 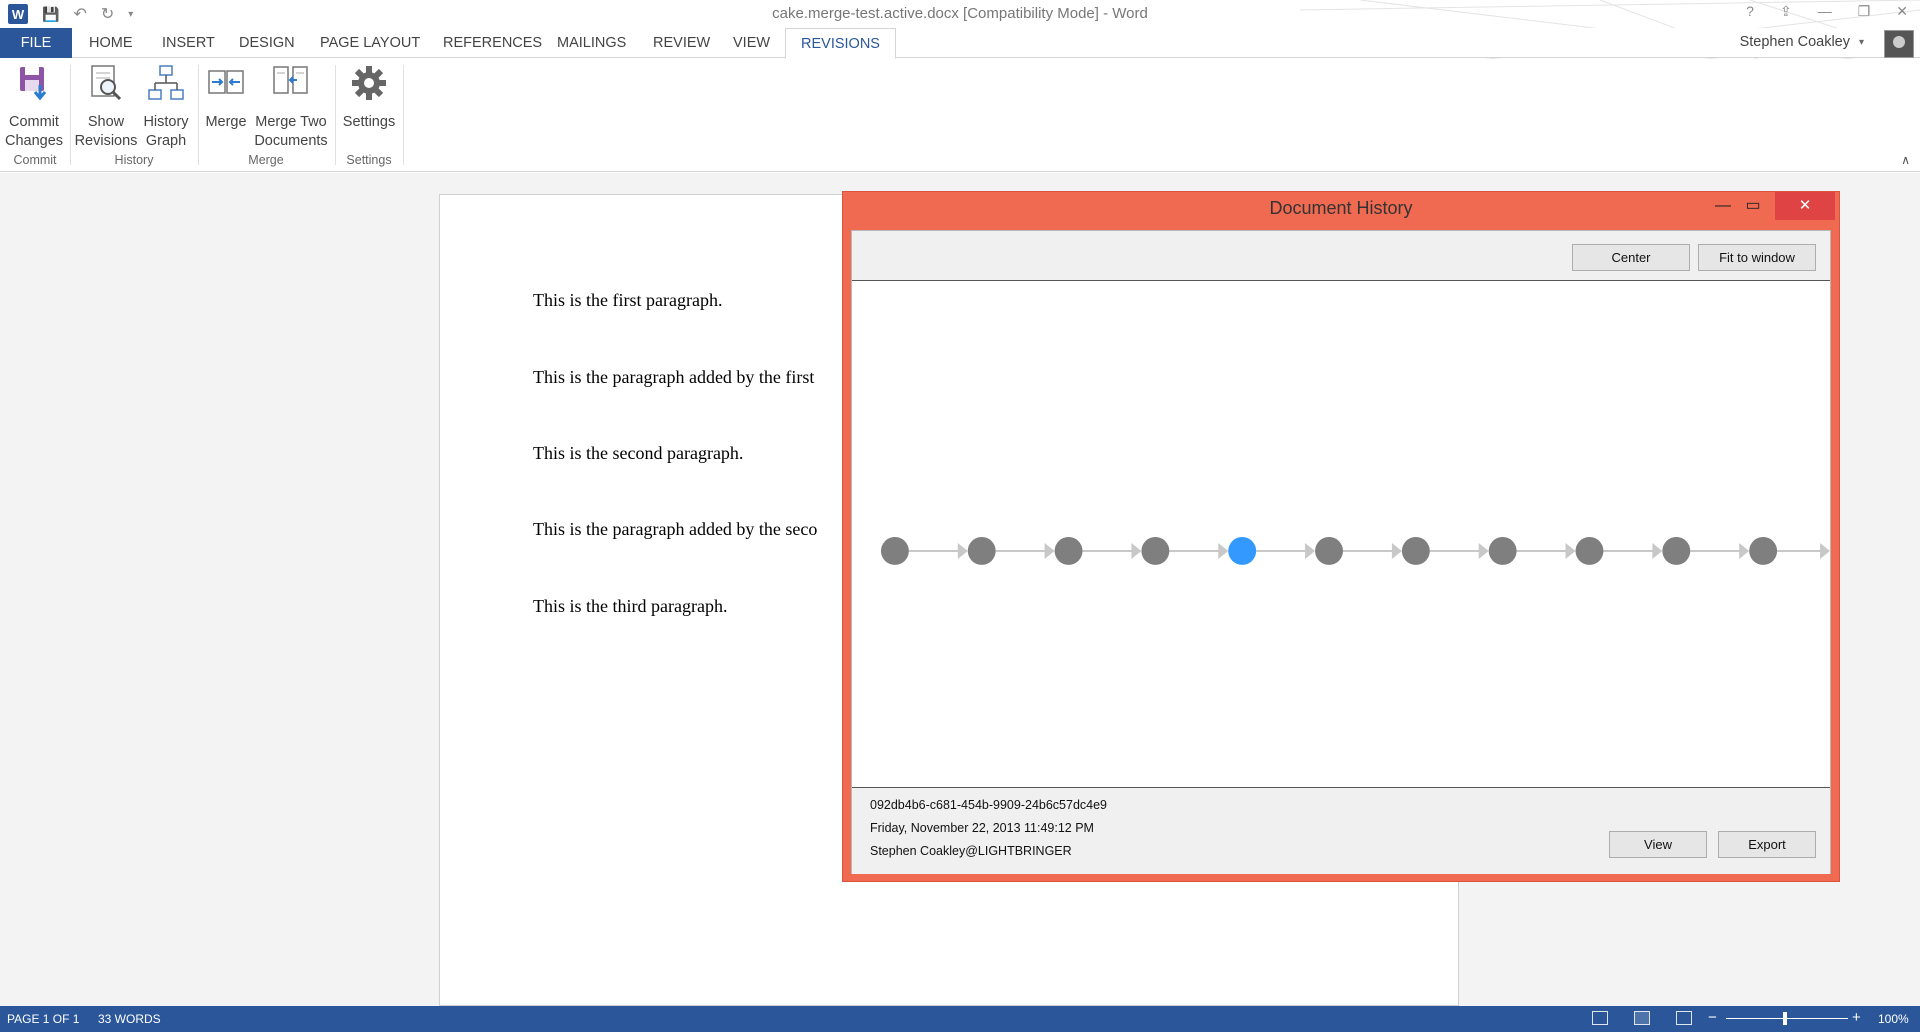 What do you see at coordinates (291, 107) in the screenshot?
I see `merge-two-documents-button: Merge Two Documents` at bounding box center [291, 107].